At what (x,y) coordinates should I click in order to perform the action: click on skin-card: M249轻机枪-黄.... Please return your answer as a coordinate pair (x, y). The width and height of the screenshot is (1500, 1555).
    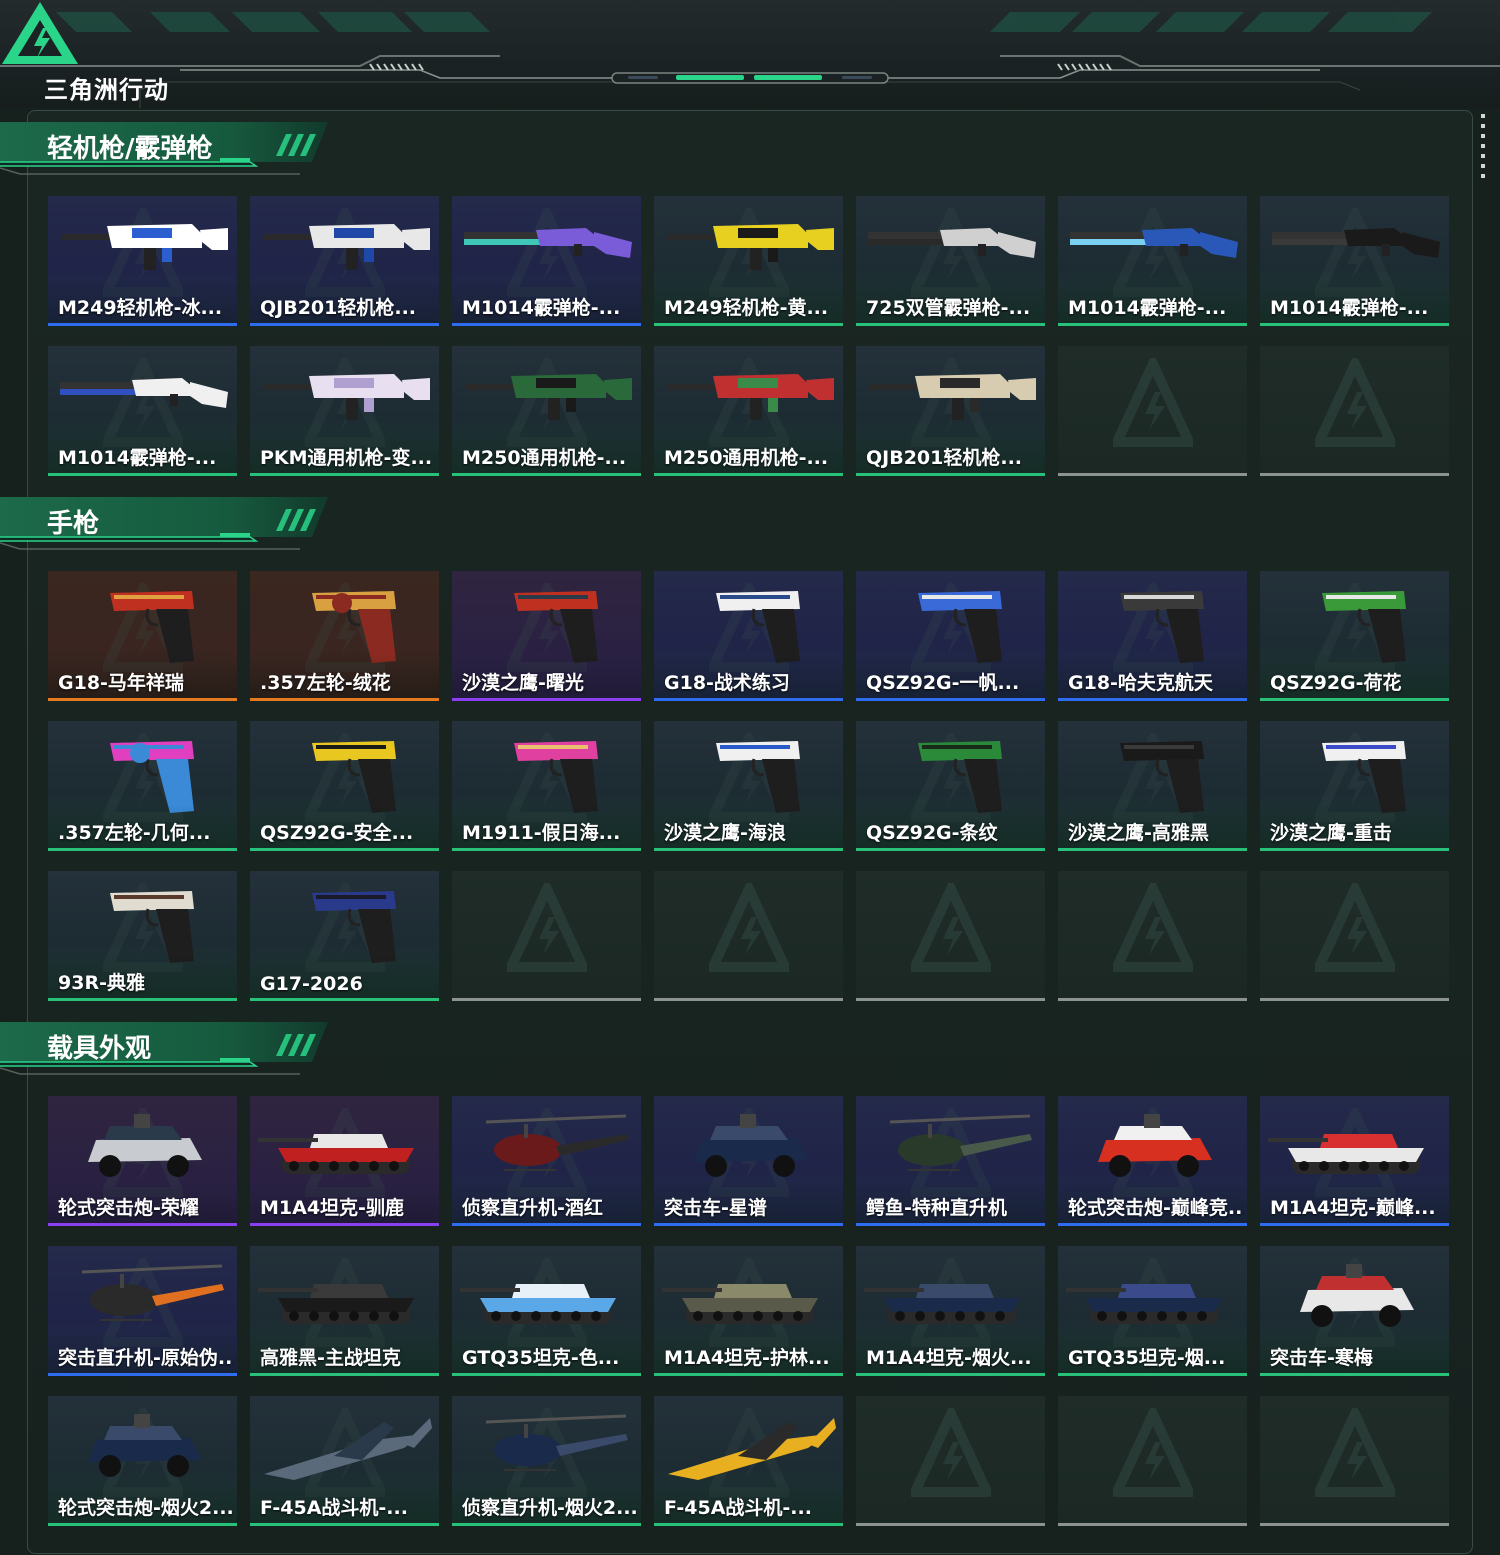
    Looking at the image, I should click on (748, 261).